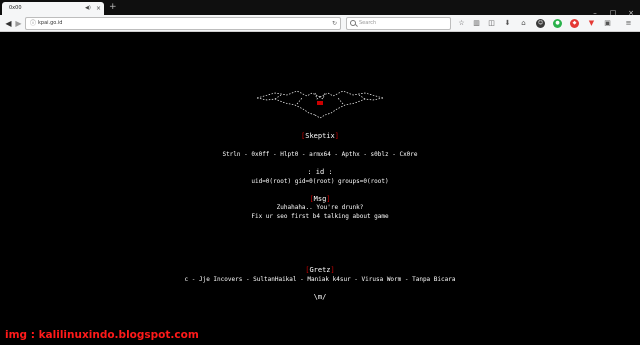  I want to click on tab-title: 0x00, so click(15, 8).